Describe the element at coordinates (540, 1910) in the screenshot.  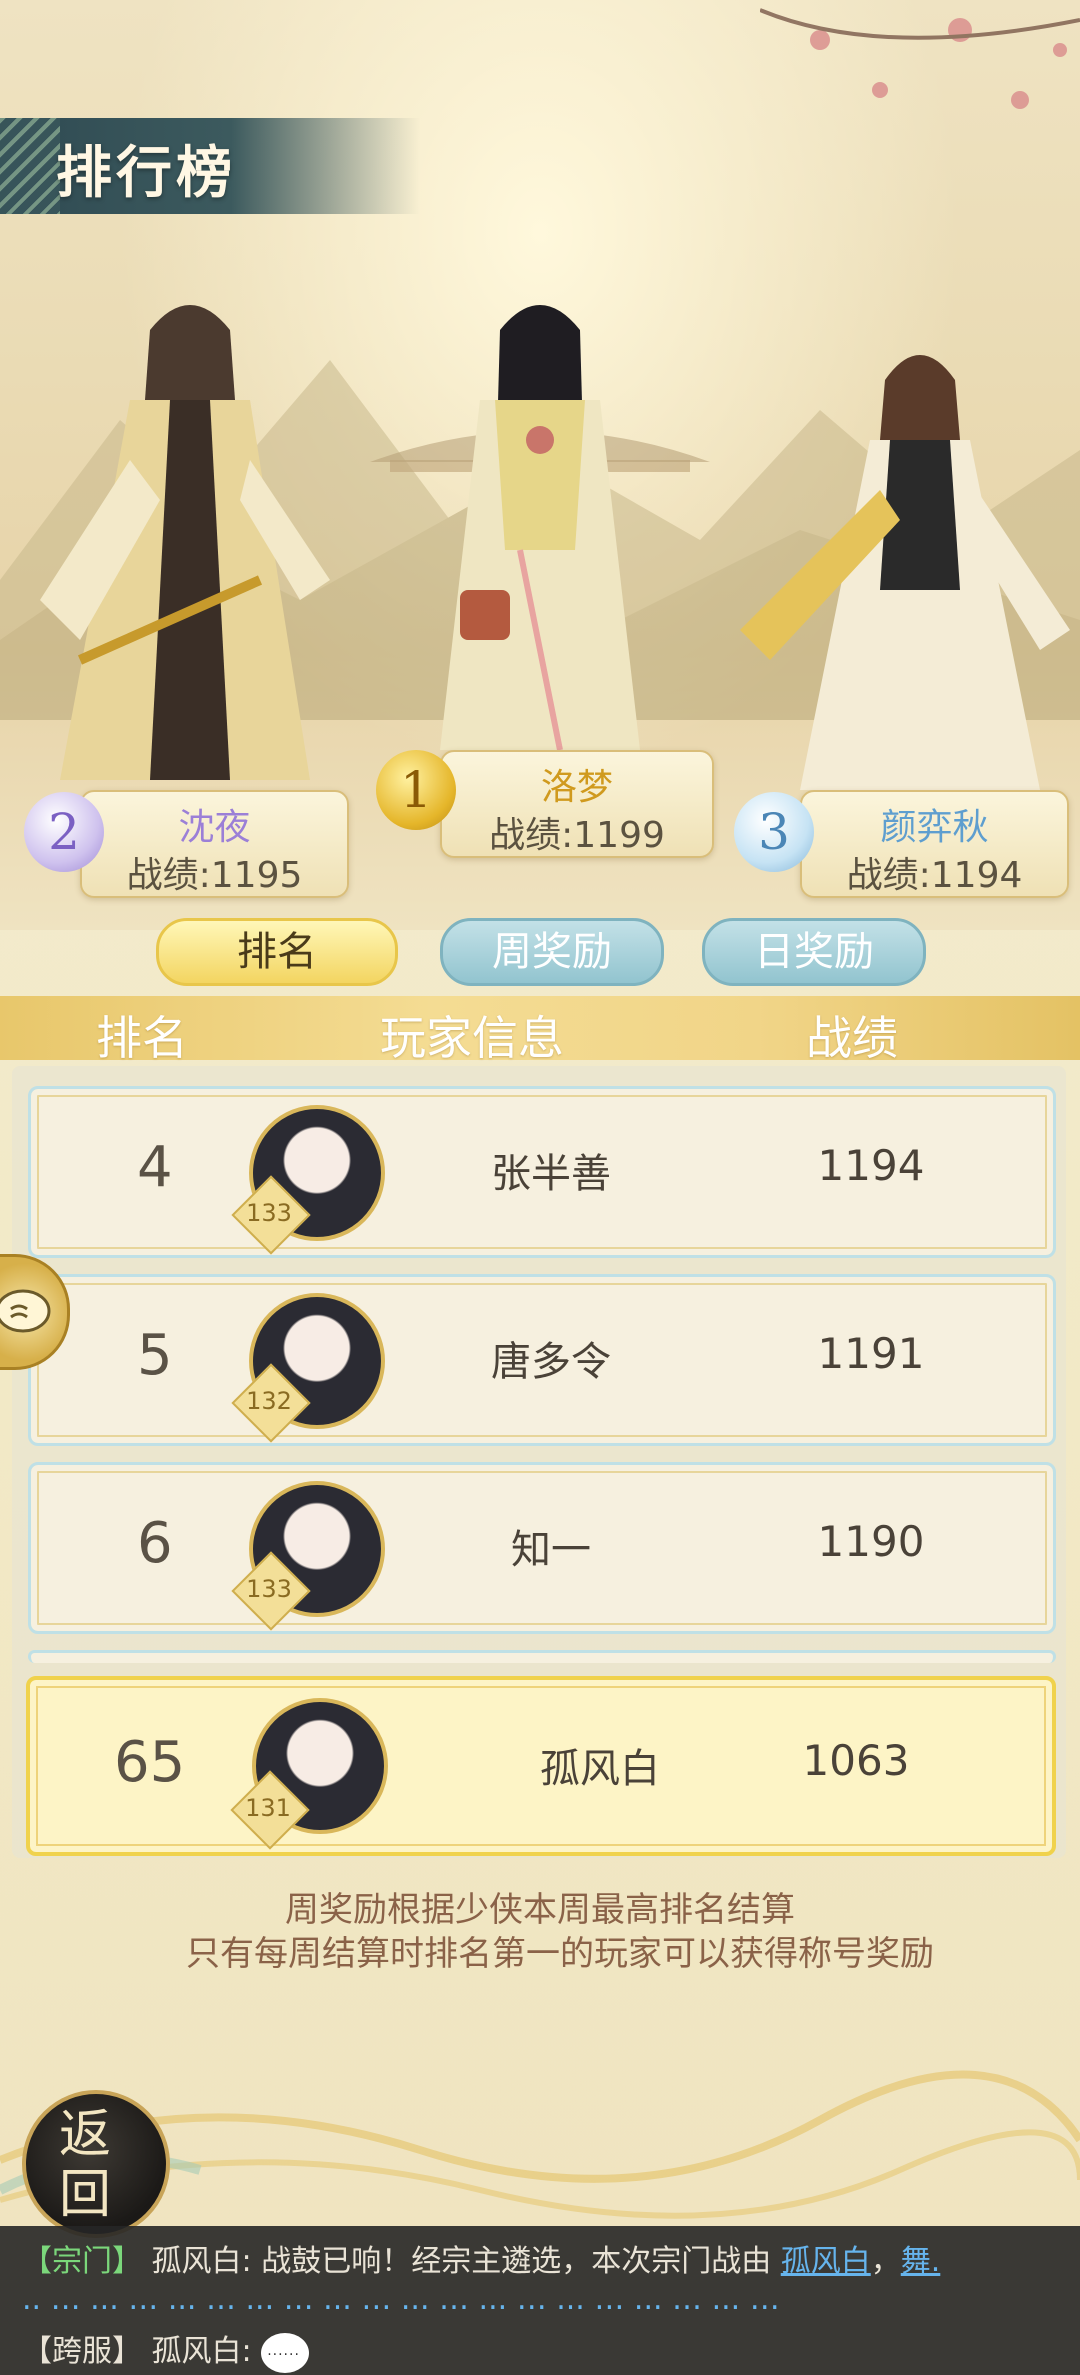
I see `reward-notice-line1: 周奖励根据少侠本周最高排名结算` at that location.